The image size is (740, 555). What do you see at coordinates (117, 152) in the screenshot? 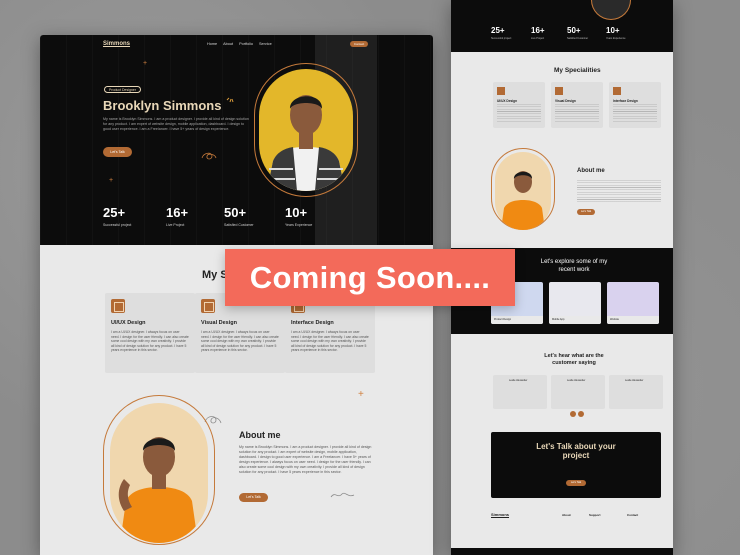
I see `lets-talk-button: Let's Talk` at bounding box center [117, 152].